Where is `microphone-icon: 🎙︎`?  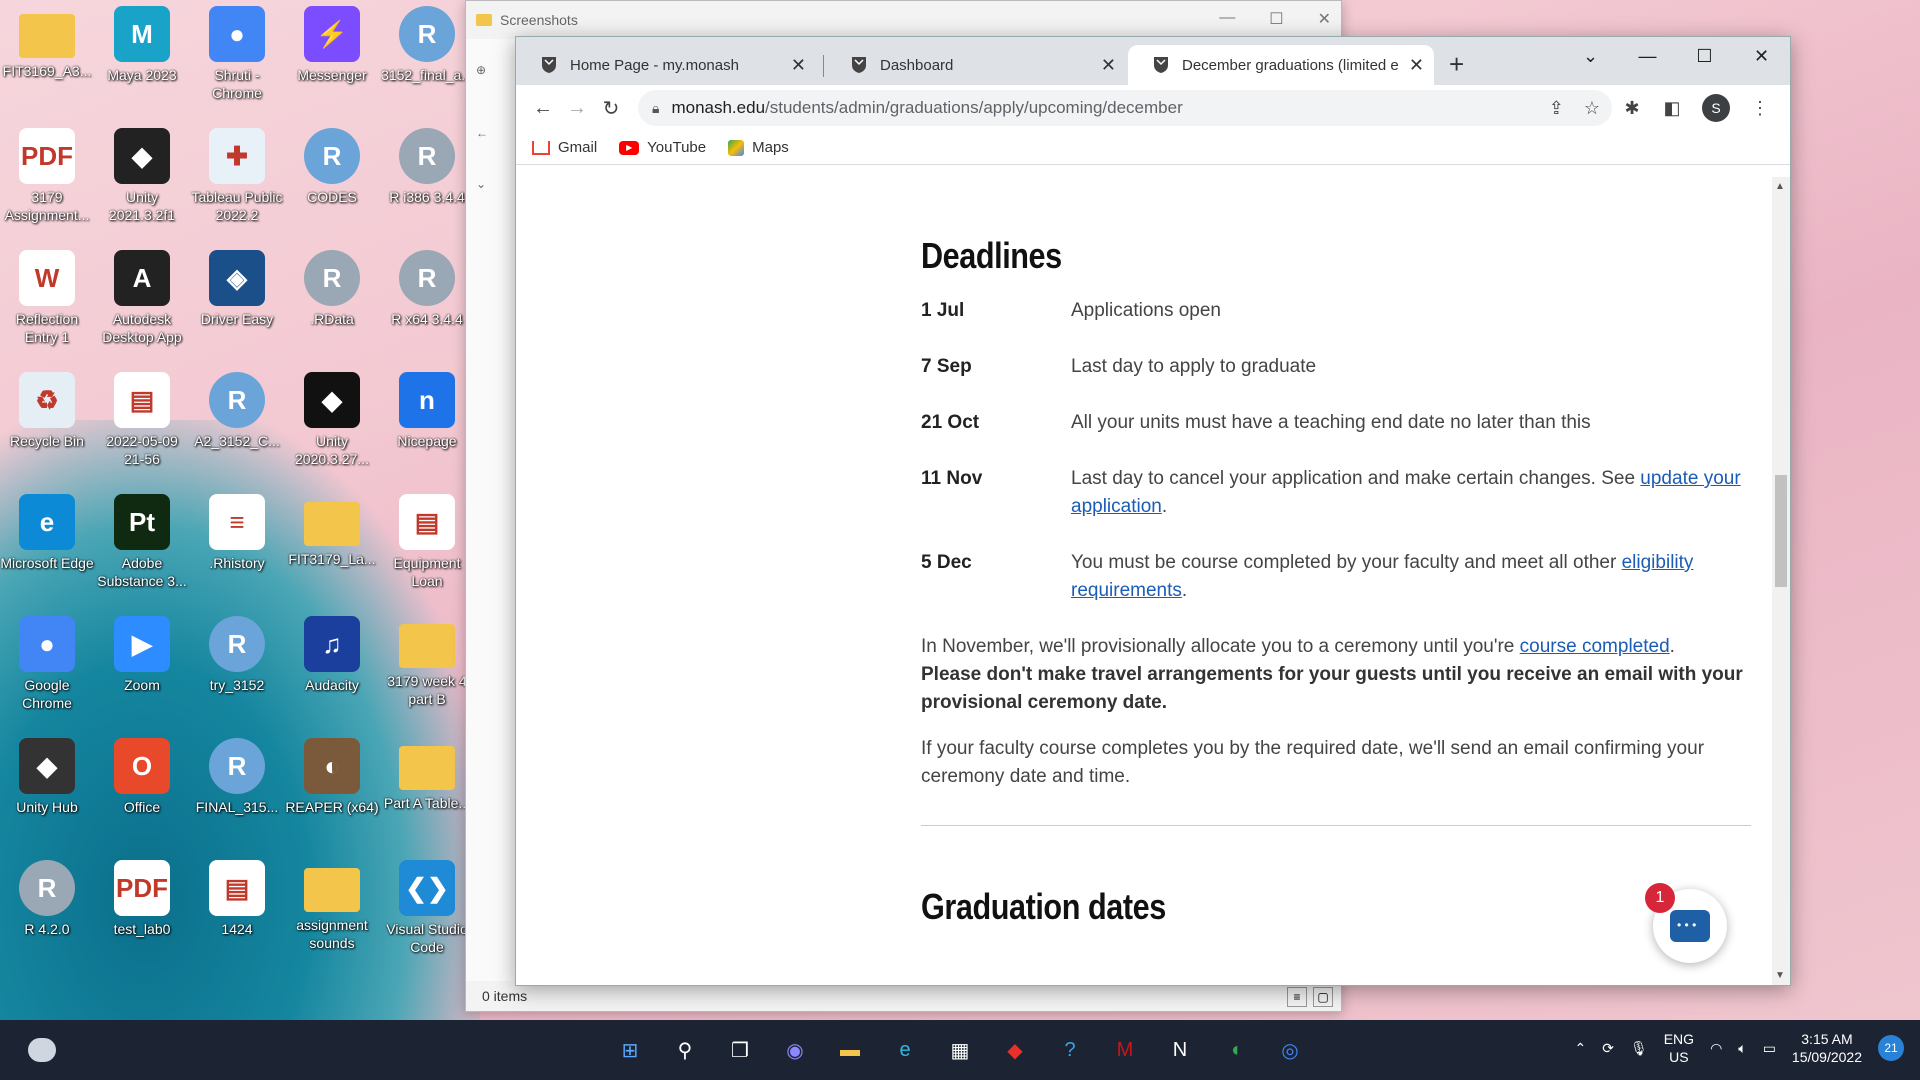
microphone-icon: 🎙︎ is located at coordinates (1639, 1048).